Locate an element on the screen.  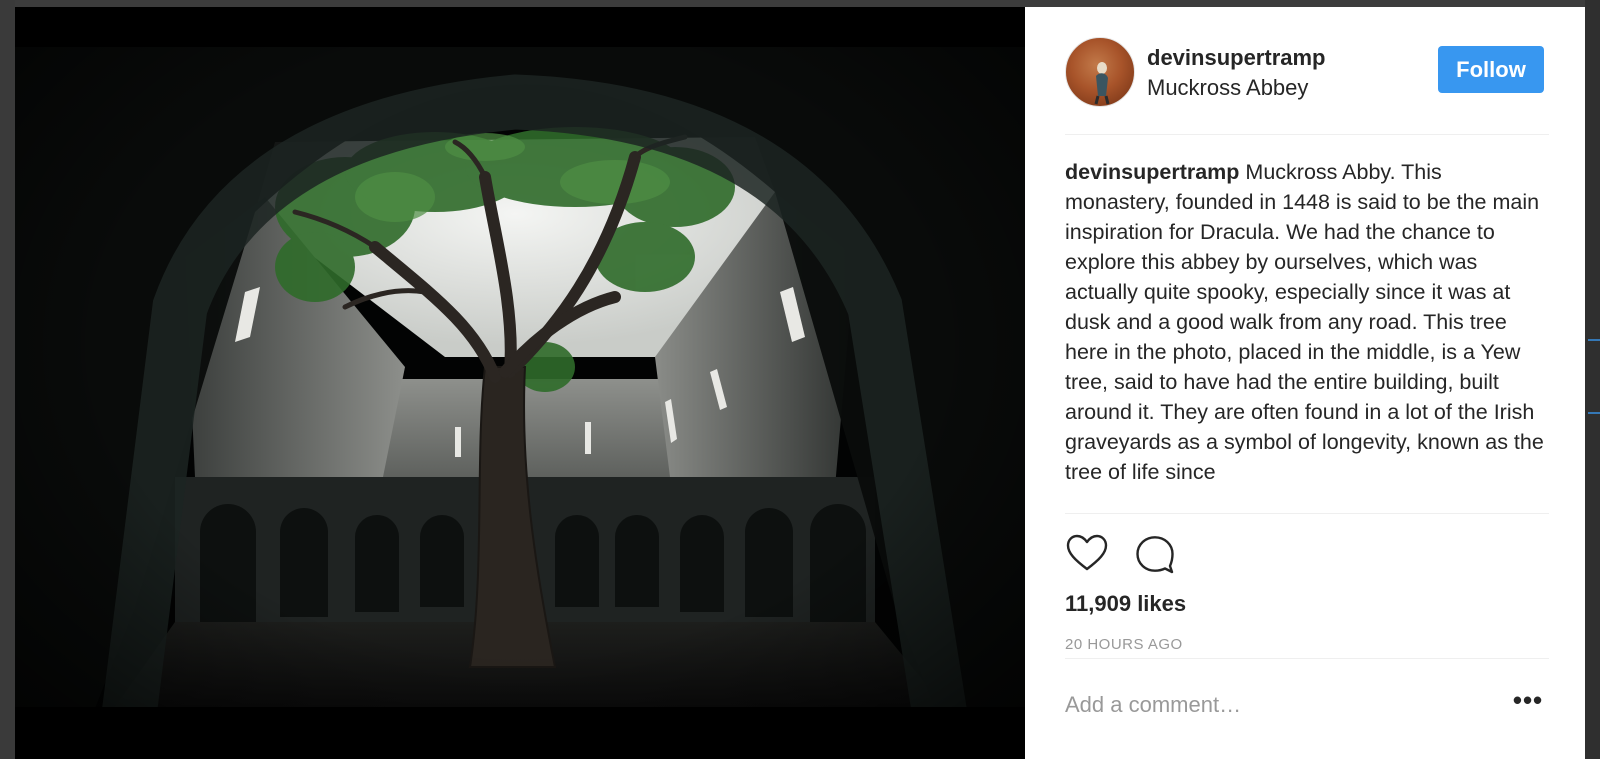
follow-button: Follow is located at coordinates (1491, 69).